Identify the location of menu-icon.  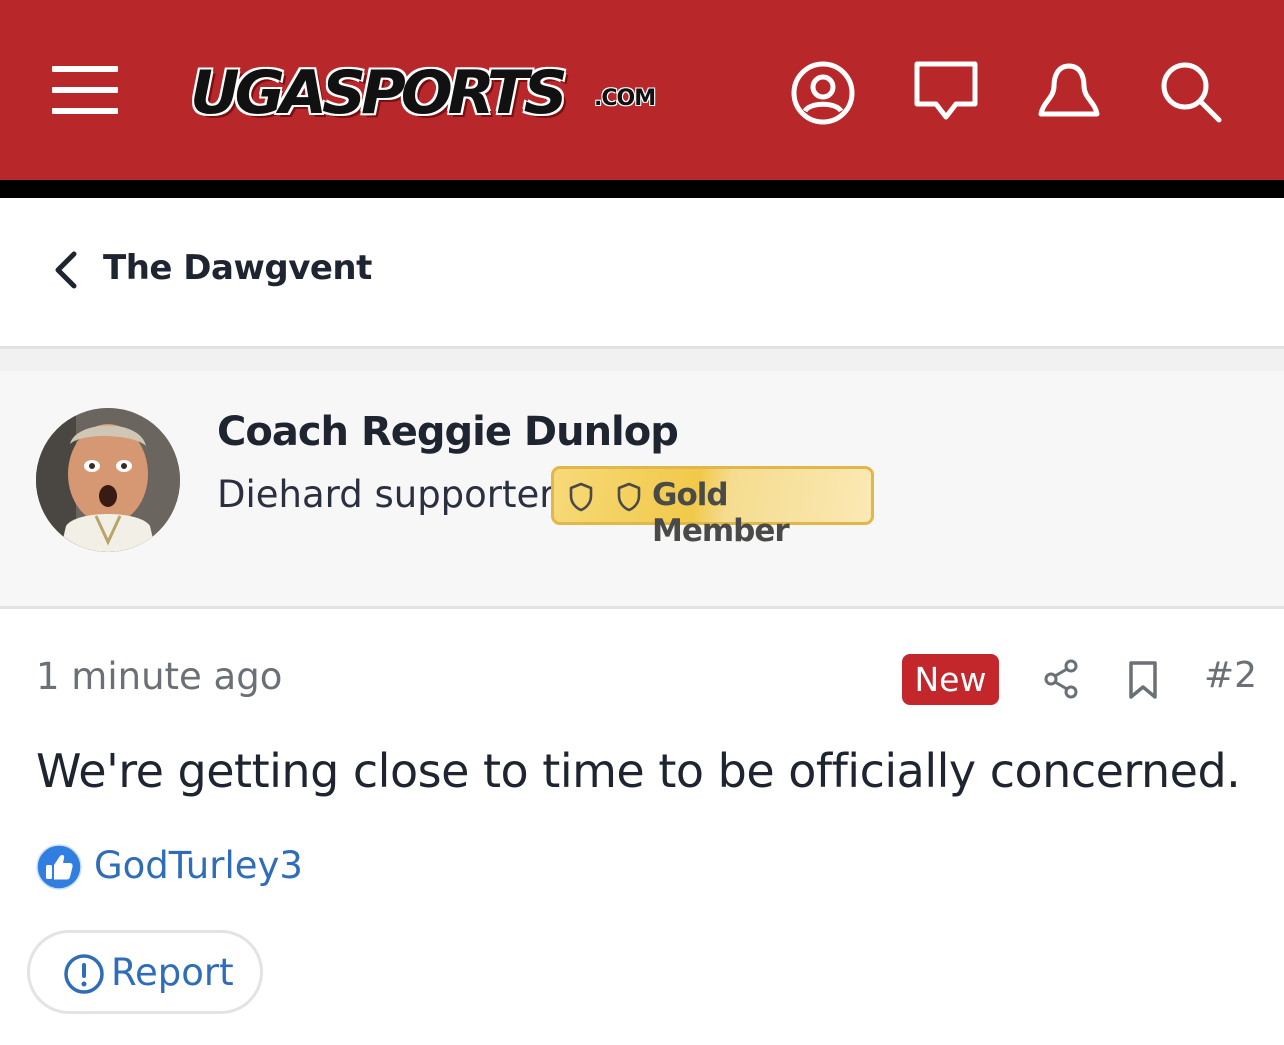
(85, 90).